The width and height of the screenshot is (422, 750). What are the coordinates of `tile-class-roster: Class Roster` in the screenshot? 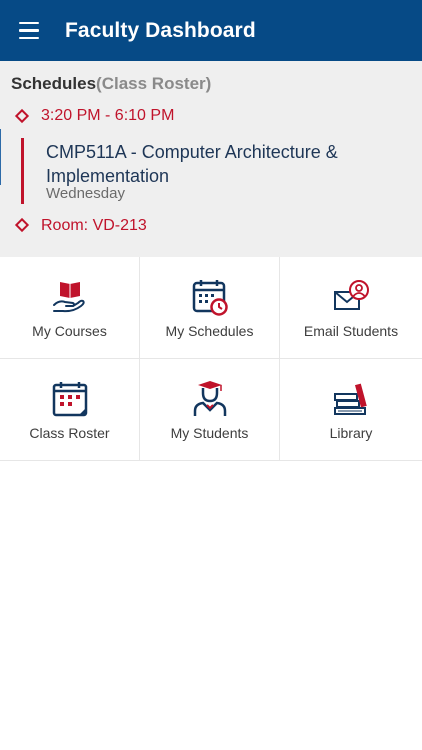 It's located at (70, 410).